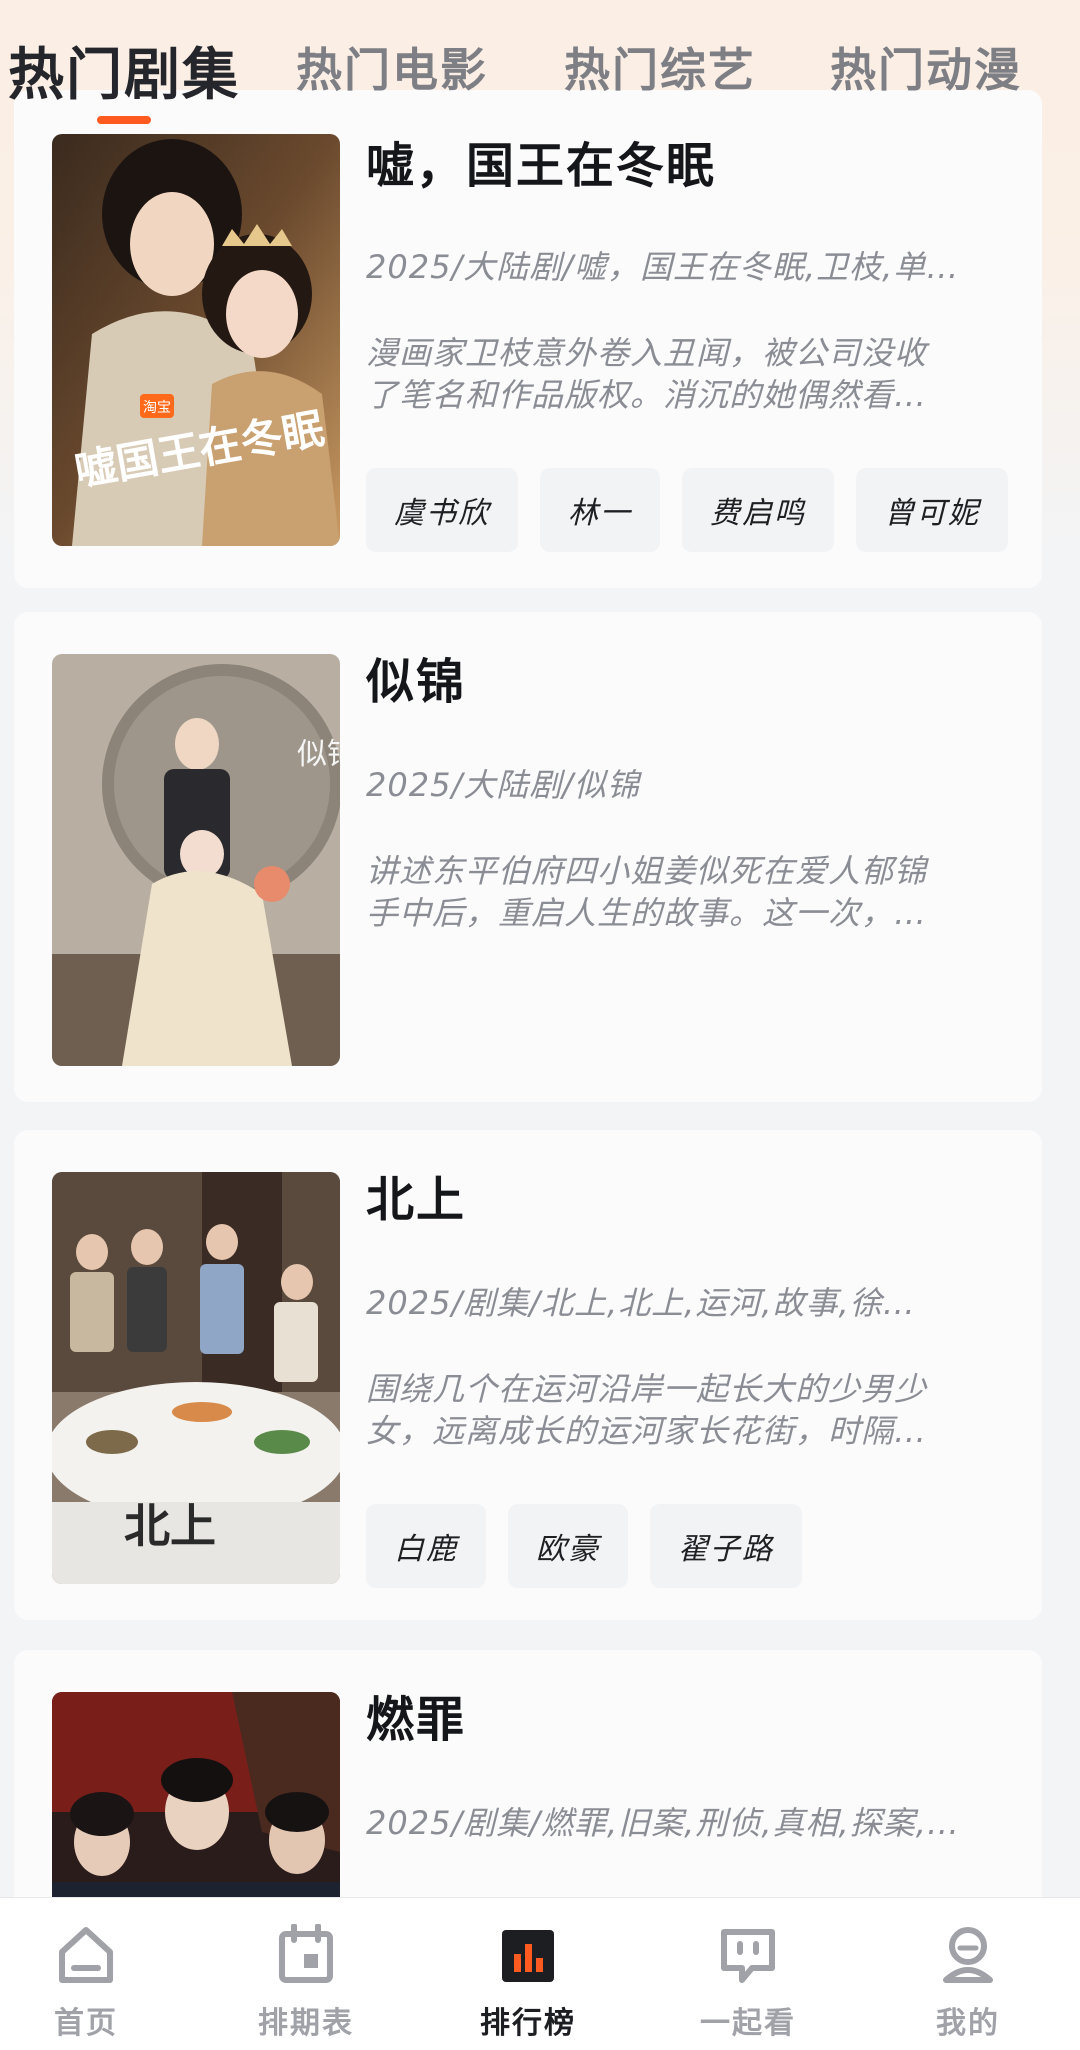 The height and width of the screenshot is (2050, 1080). I want to click on nav-label: 一起看, so click(748, 2023).